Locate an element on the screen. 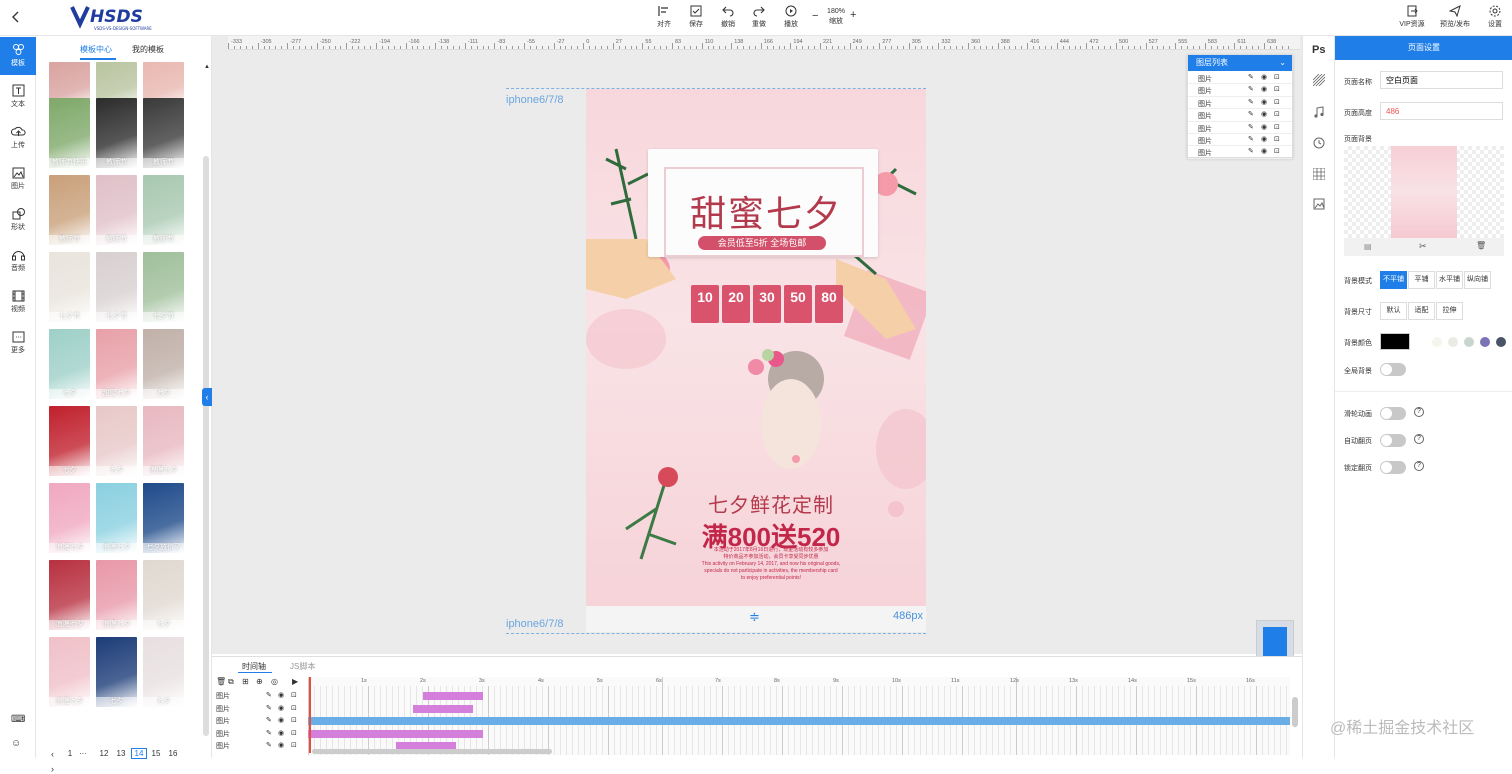 The width and height of the screenshot is (1512, 774). zoom-in-button: + is located at coordinates (853, 15).